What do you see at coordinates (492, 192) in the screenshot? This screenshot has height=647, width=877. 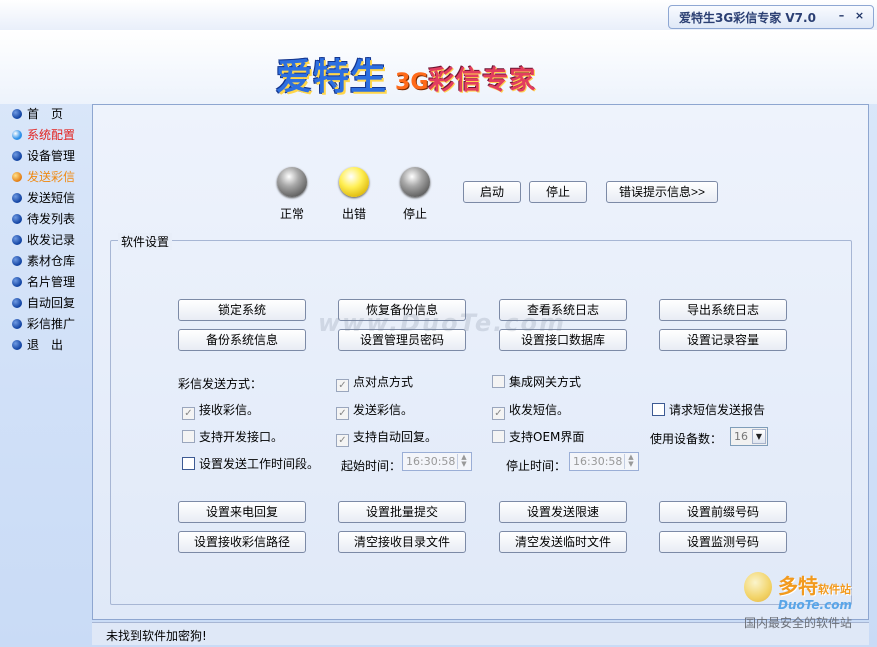 I see `start-button: 启动` at bounding box center [492, 192].